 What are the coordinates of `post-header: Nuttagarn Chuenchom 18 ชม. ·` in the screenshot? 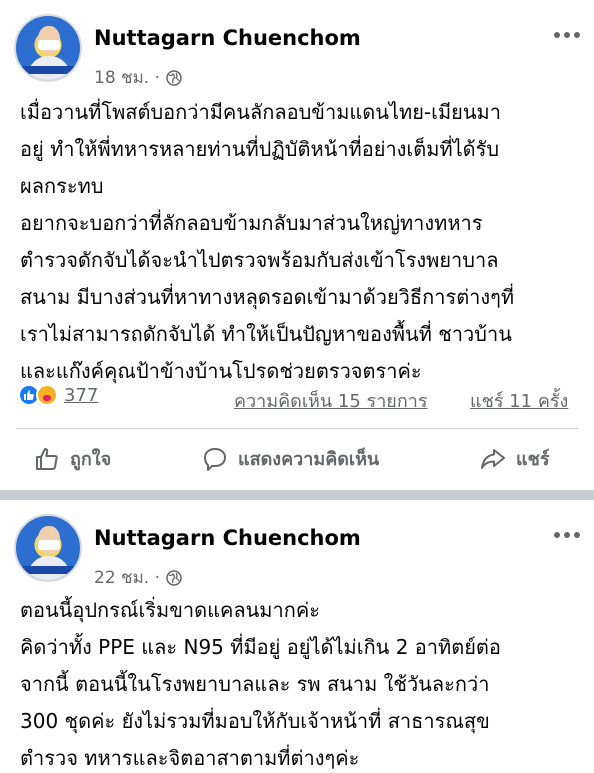 It's located at (297, 50).